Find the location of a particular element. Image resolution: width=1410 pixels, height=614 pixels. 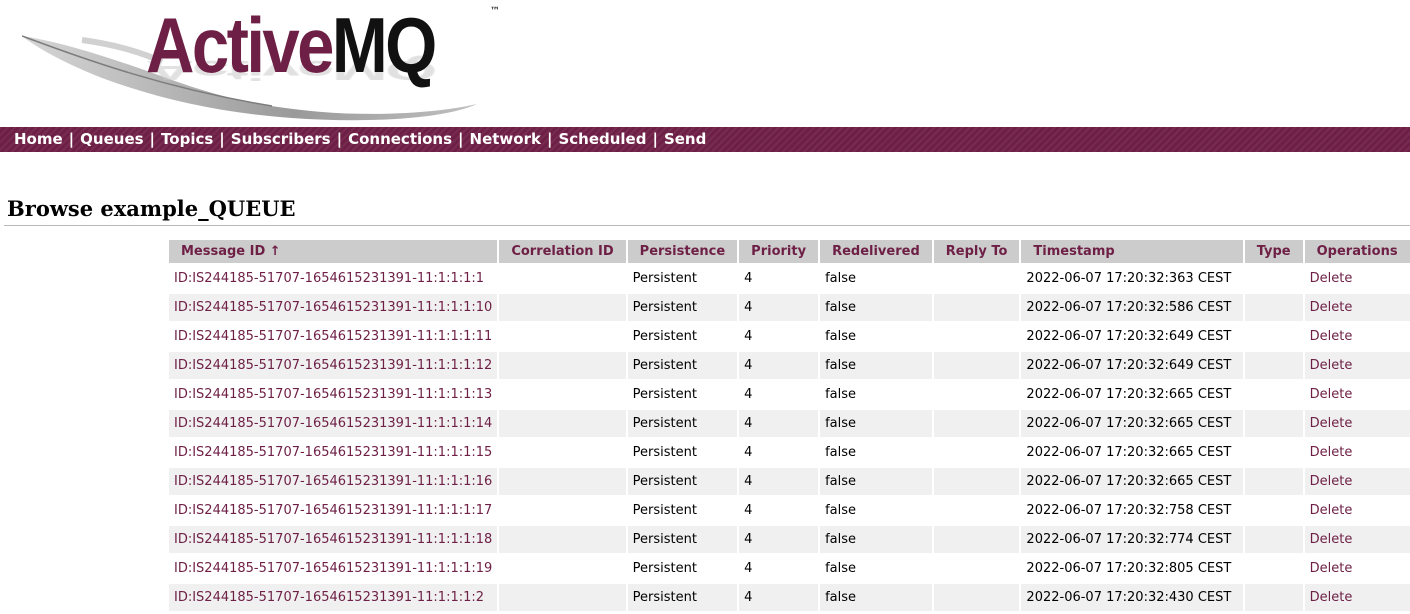

nav-network: Network is located at coordinates (505, 139).